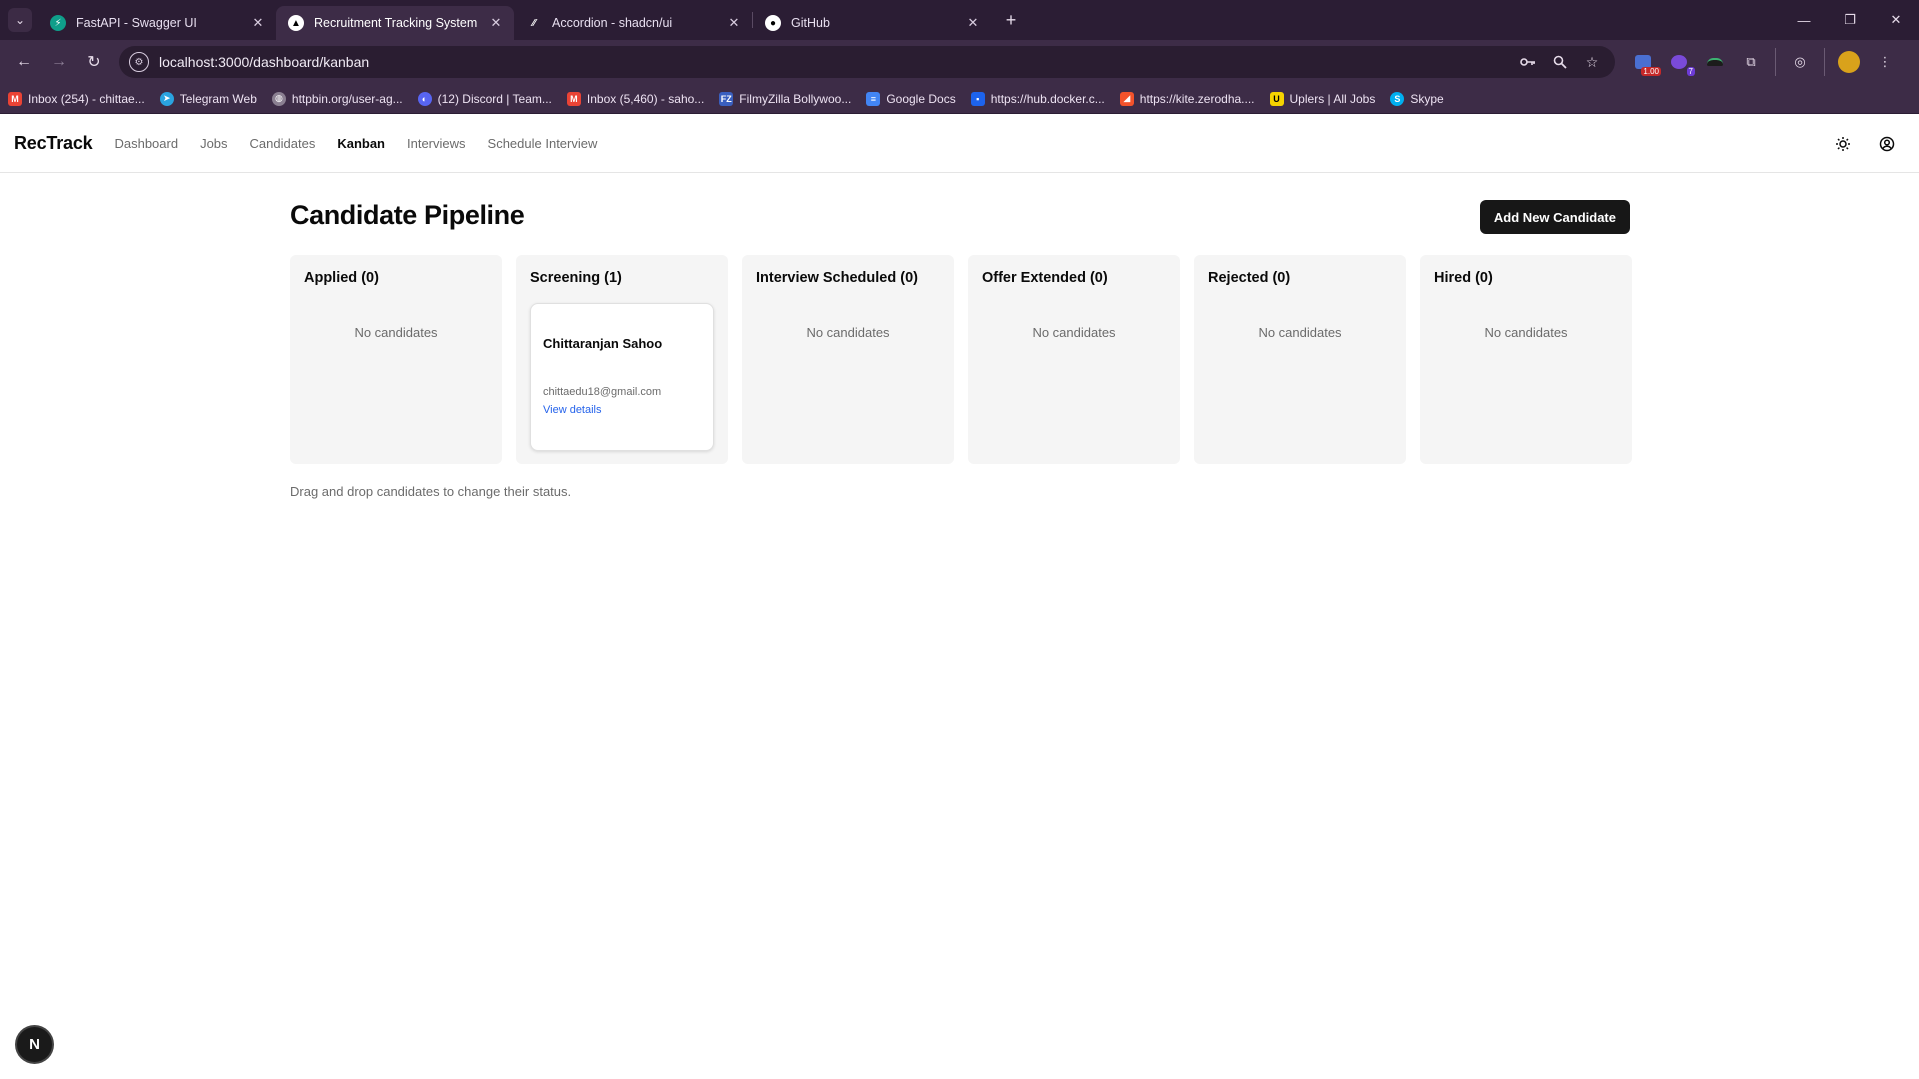  I want to click on page-header: Candidate Pipeline Add New Candidate, so click(960, 217).